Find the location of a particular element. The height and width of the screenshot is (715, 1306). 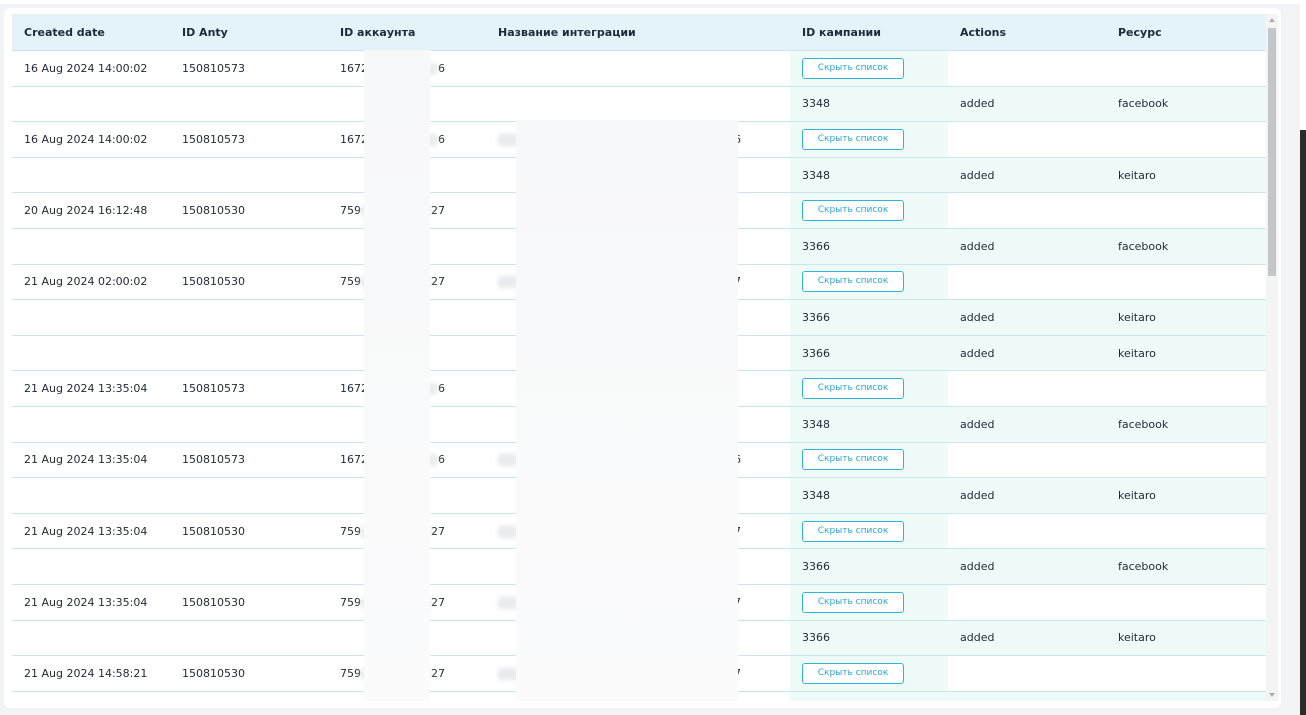

header-integration-name: Название интеграции is located at coordinates (638, 32).